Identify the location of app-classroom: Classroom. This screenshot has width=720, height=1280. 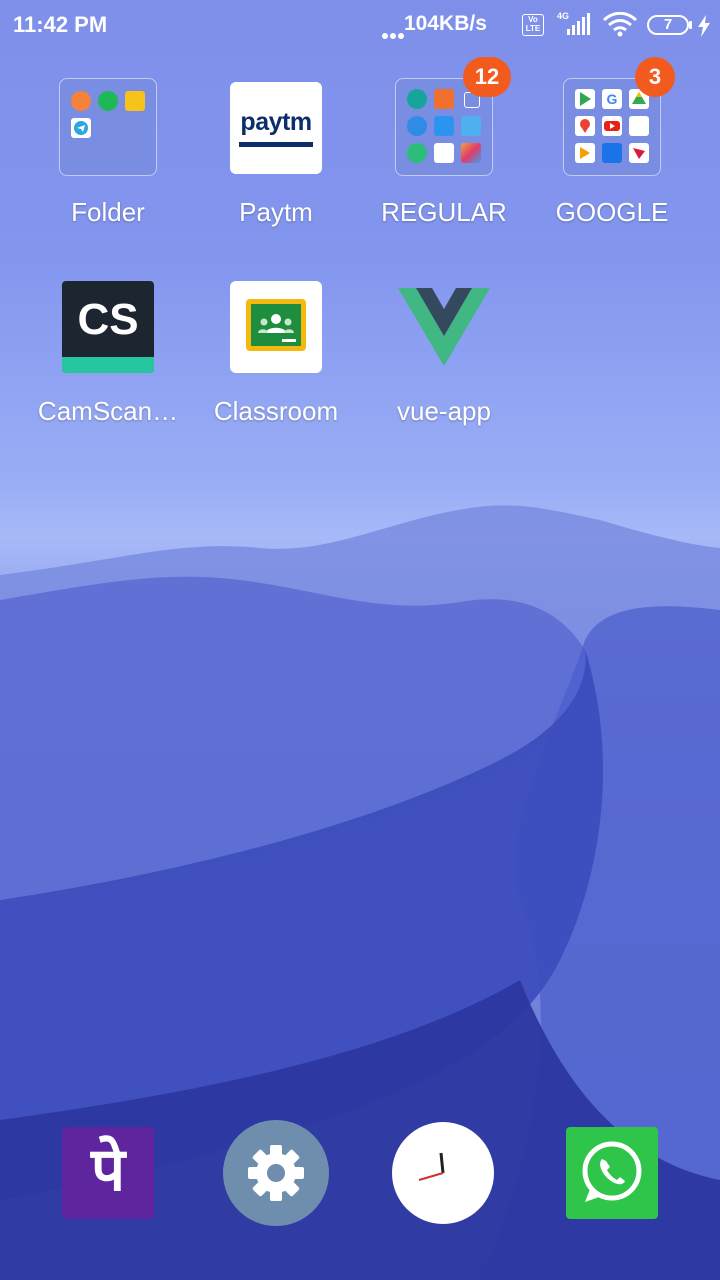
(276, 361).